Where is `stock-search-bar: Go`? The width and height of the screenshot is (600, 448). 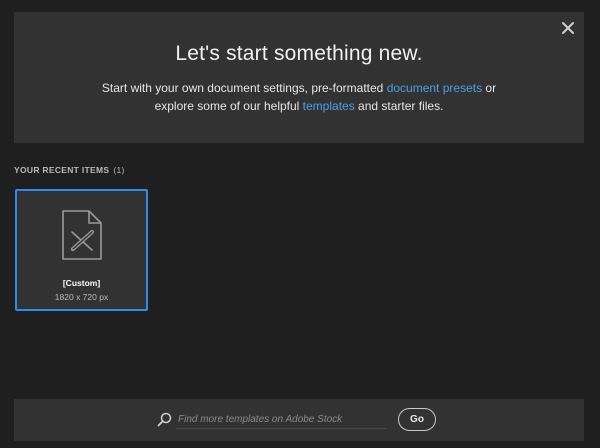 stock-search-bar: Go is located at coordinates (299, 420).